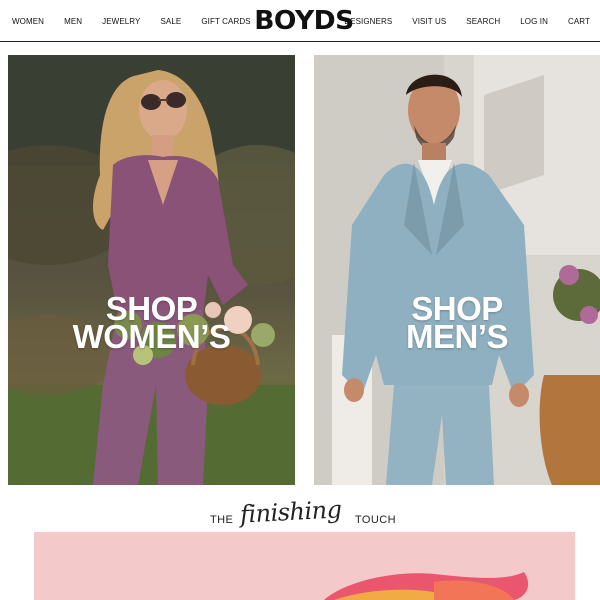  Describe the element at coordinates (534, 21) in the screenshot. I see `nav-log-in: LOG IN` at that location.